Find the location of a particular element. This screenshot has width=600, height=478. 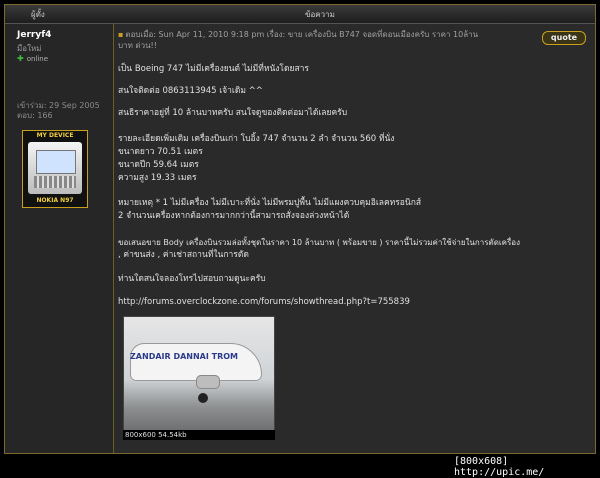

signature-top: MY DEVICE is located at coordinates (55, 135).